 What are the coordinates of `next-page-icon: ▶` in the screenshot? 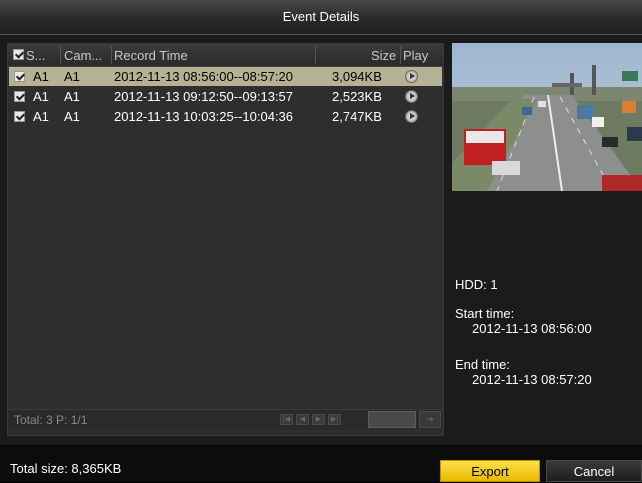 It's located at (318, 419).